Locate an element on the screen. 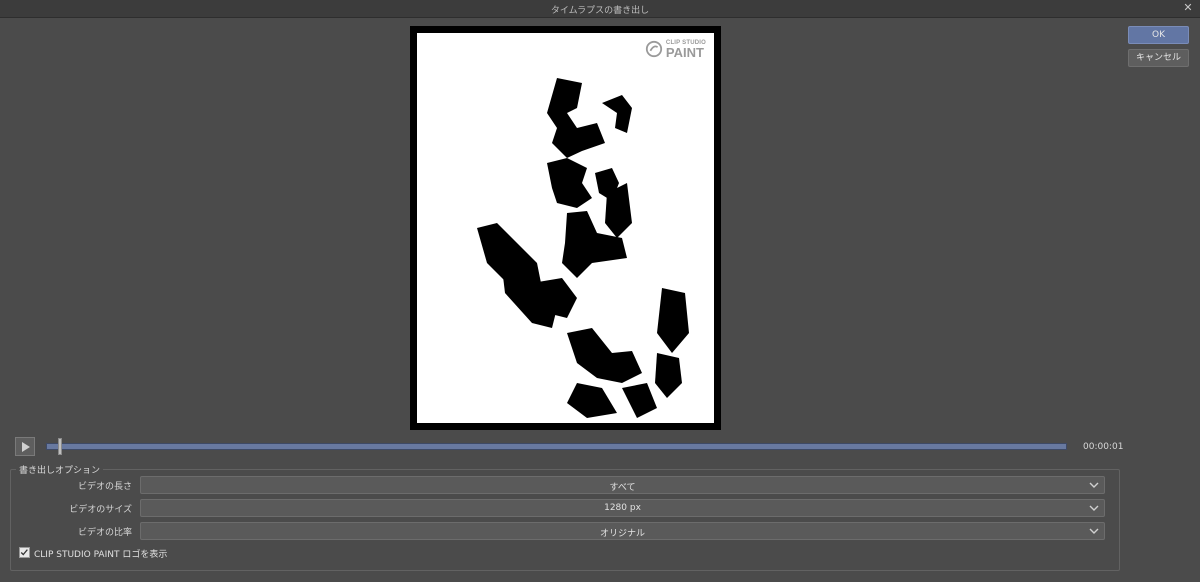 This screenshot has width=1200, height=582. video-size-value: 1280 px is located at coordinates (622, 508).